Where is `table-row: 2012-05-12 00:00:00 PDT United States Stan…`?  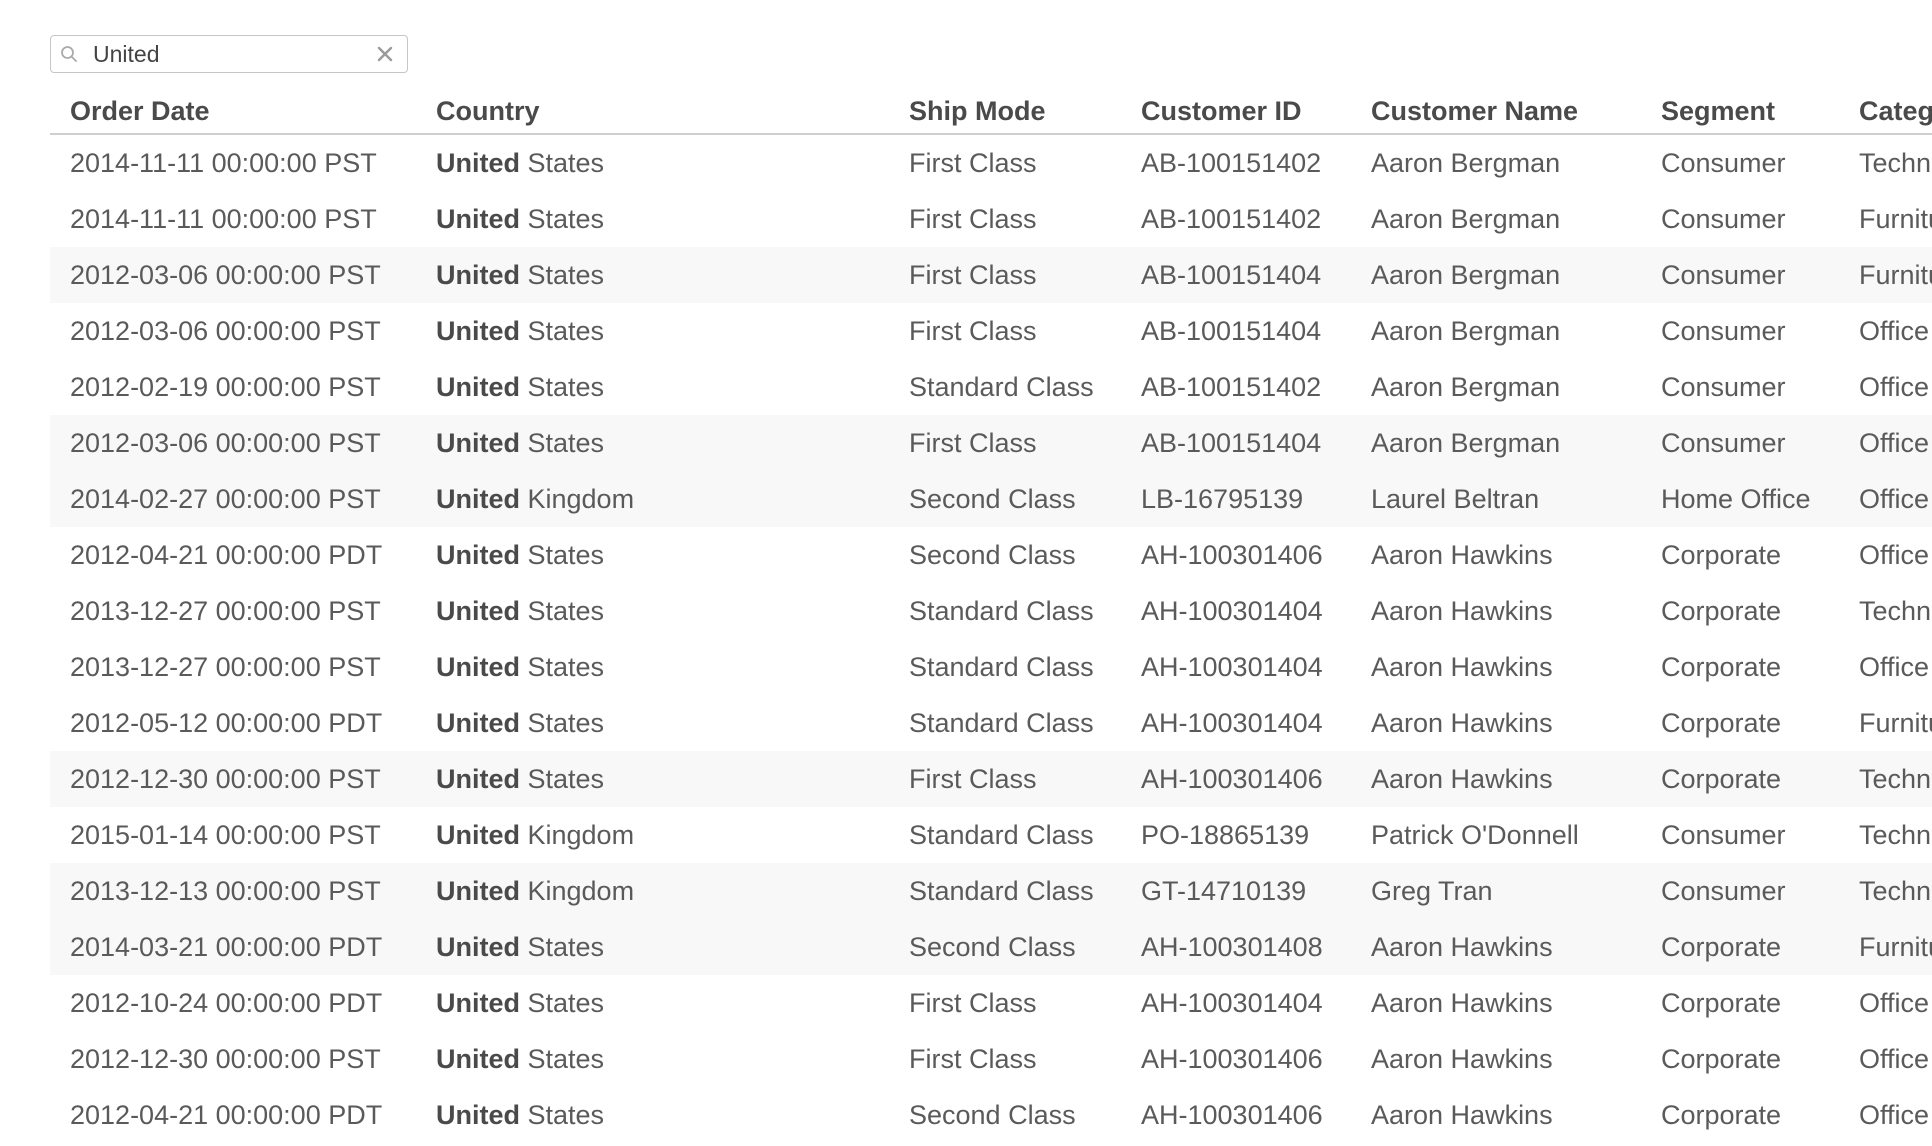 table-row: 2012-05-12 00:00:00 PDT United States Stan… is located at coordinates (991, 723).